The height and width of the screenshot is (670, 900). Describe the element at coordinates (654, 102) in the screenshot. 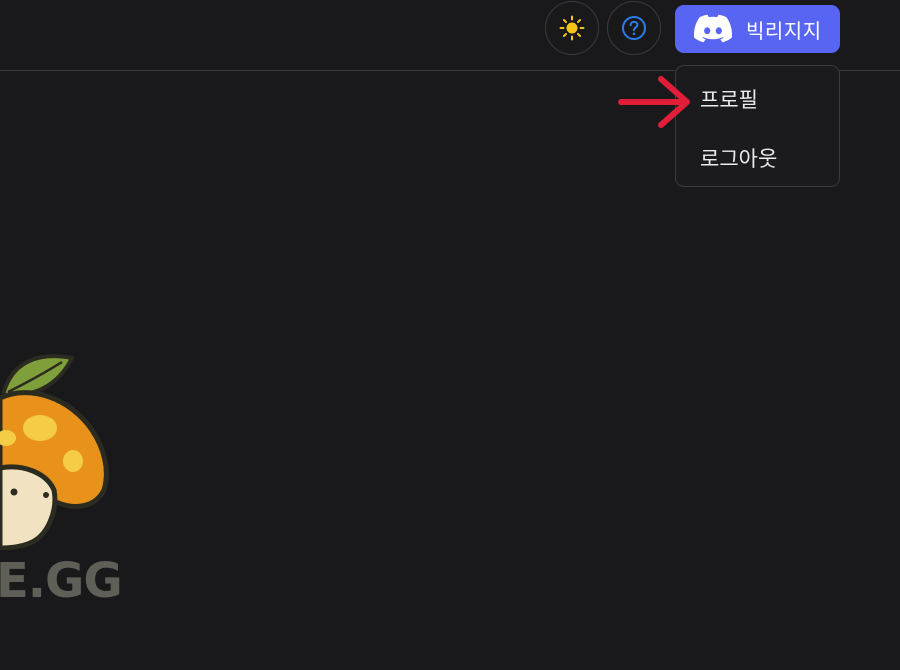

I see `annotation-arrow-icon` at that location.